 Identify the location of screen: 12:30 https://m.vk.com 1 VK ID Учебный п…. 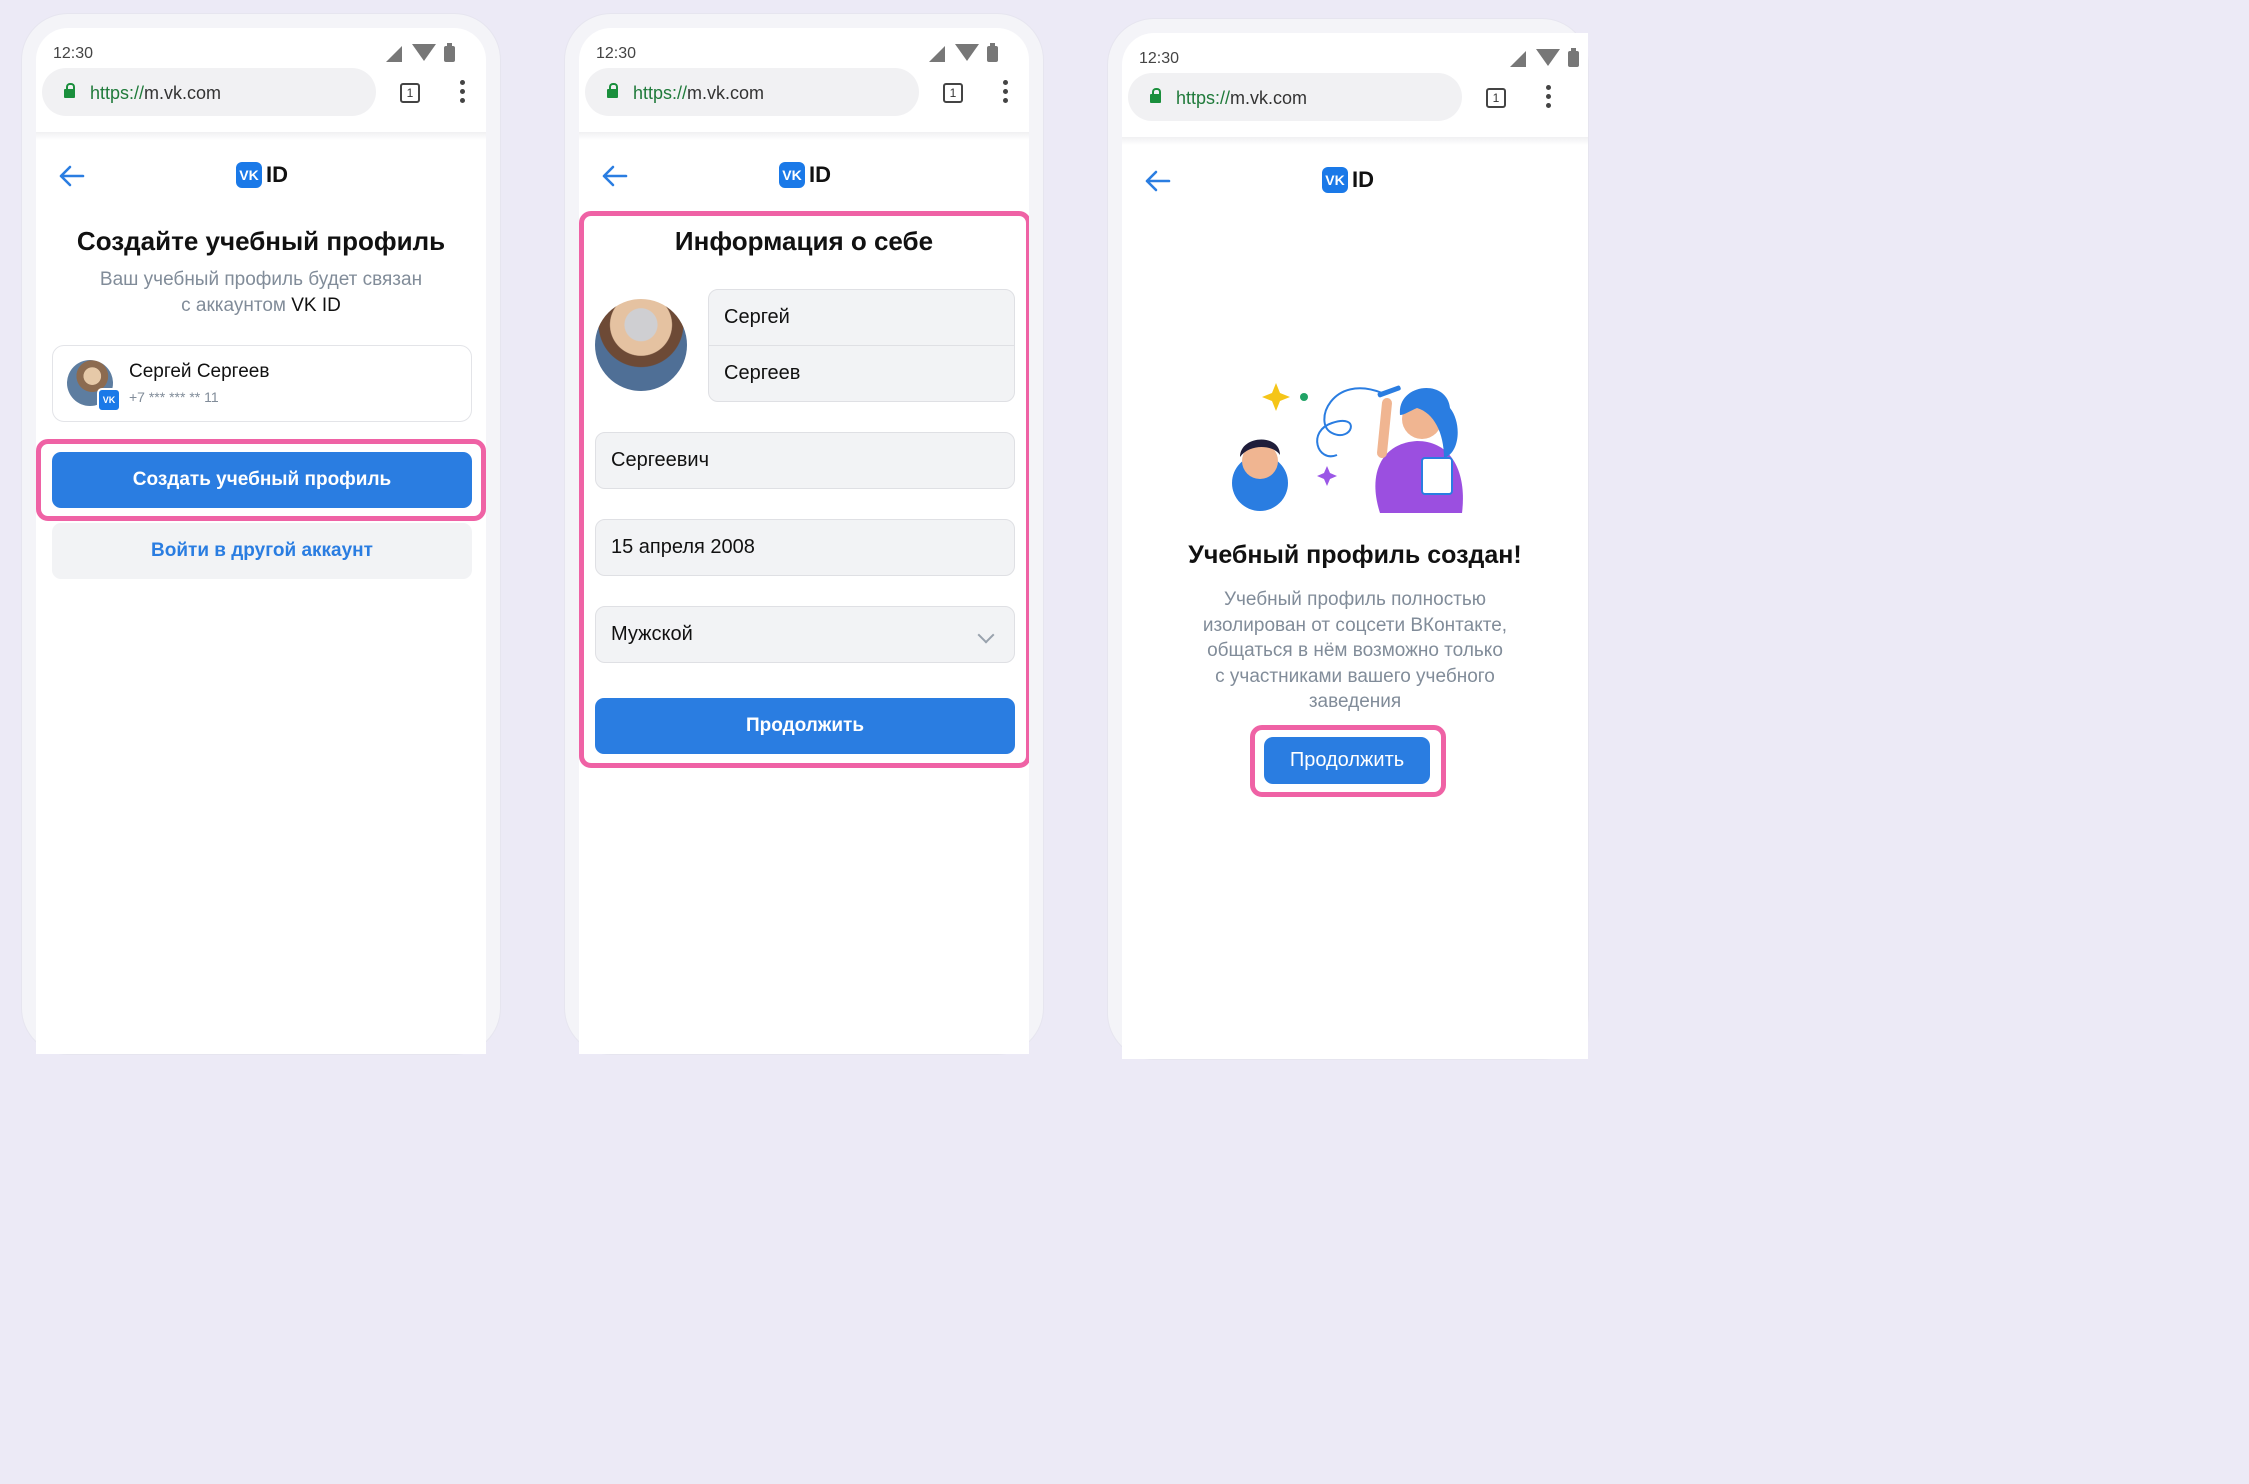
(1355, 546).